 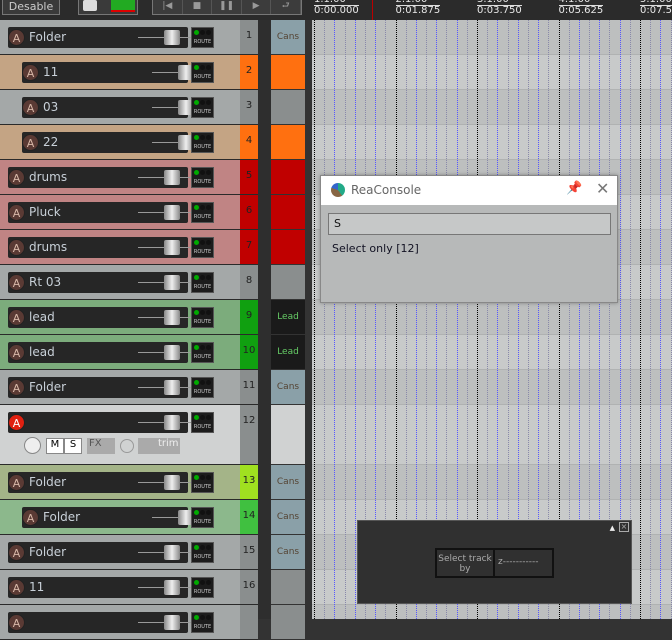 What do you see at coordinates (120, 107) in the screenshot?
I see `track-row: A 03 ROUTE` at bounding box center [120, 107].